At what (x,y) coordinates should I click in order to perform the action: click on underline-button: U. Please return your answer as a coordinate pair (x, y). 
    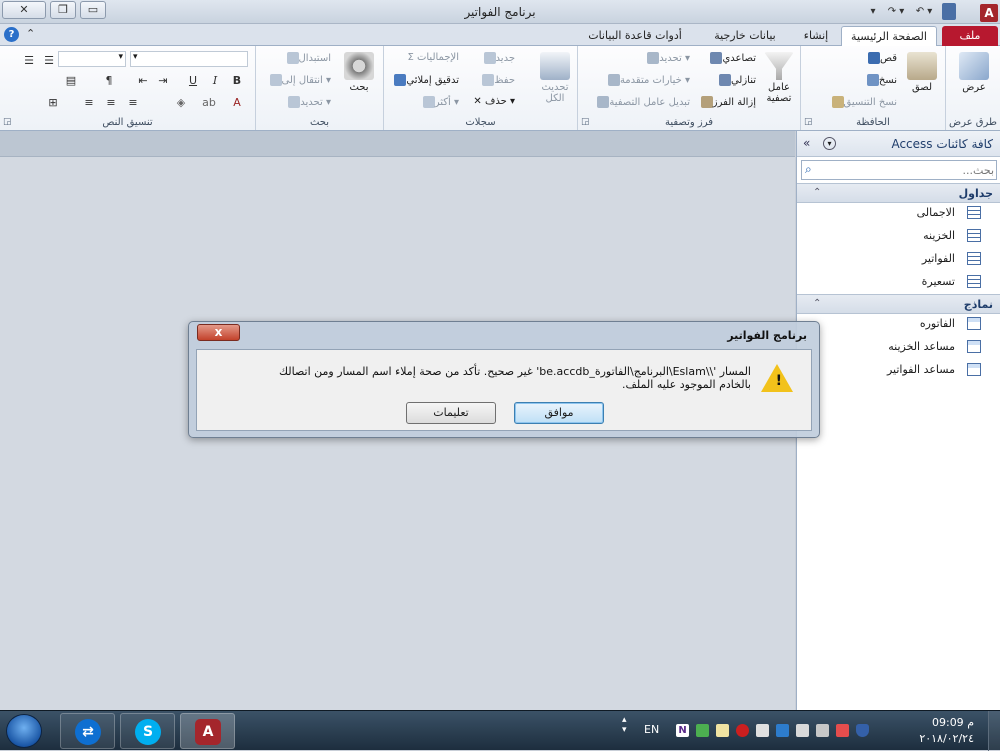
    Looking at the image, I should click on (193, 80).